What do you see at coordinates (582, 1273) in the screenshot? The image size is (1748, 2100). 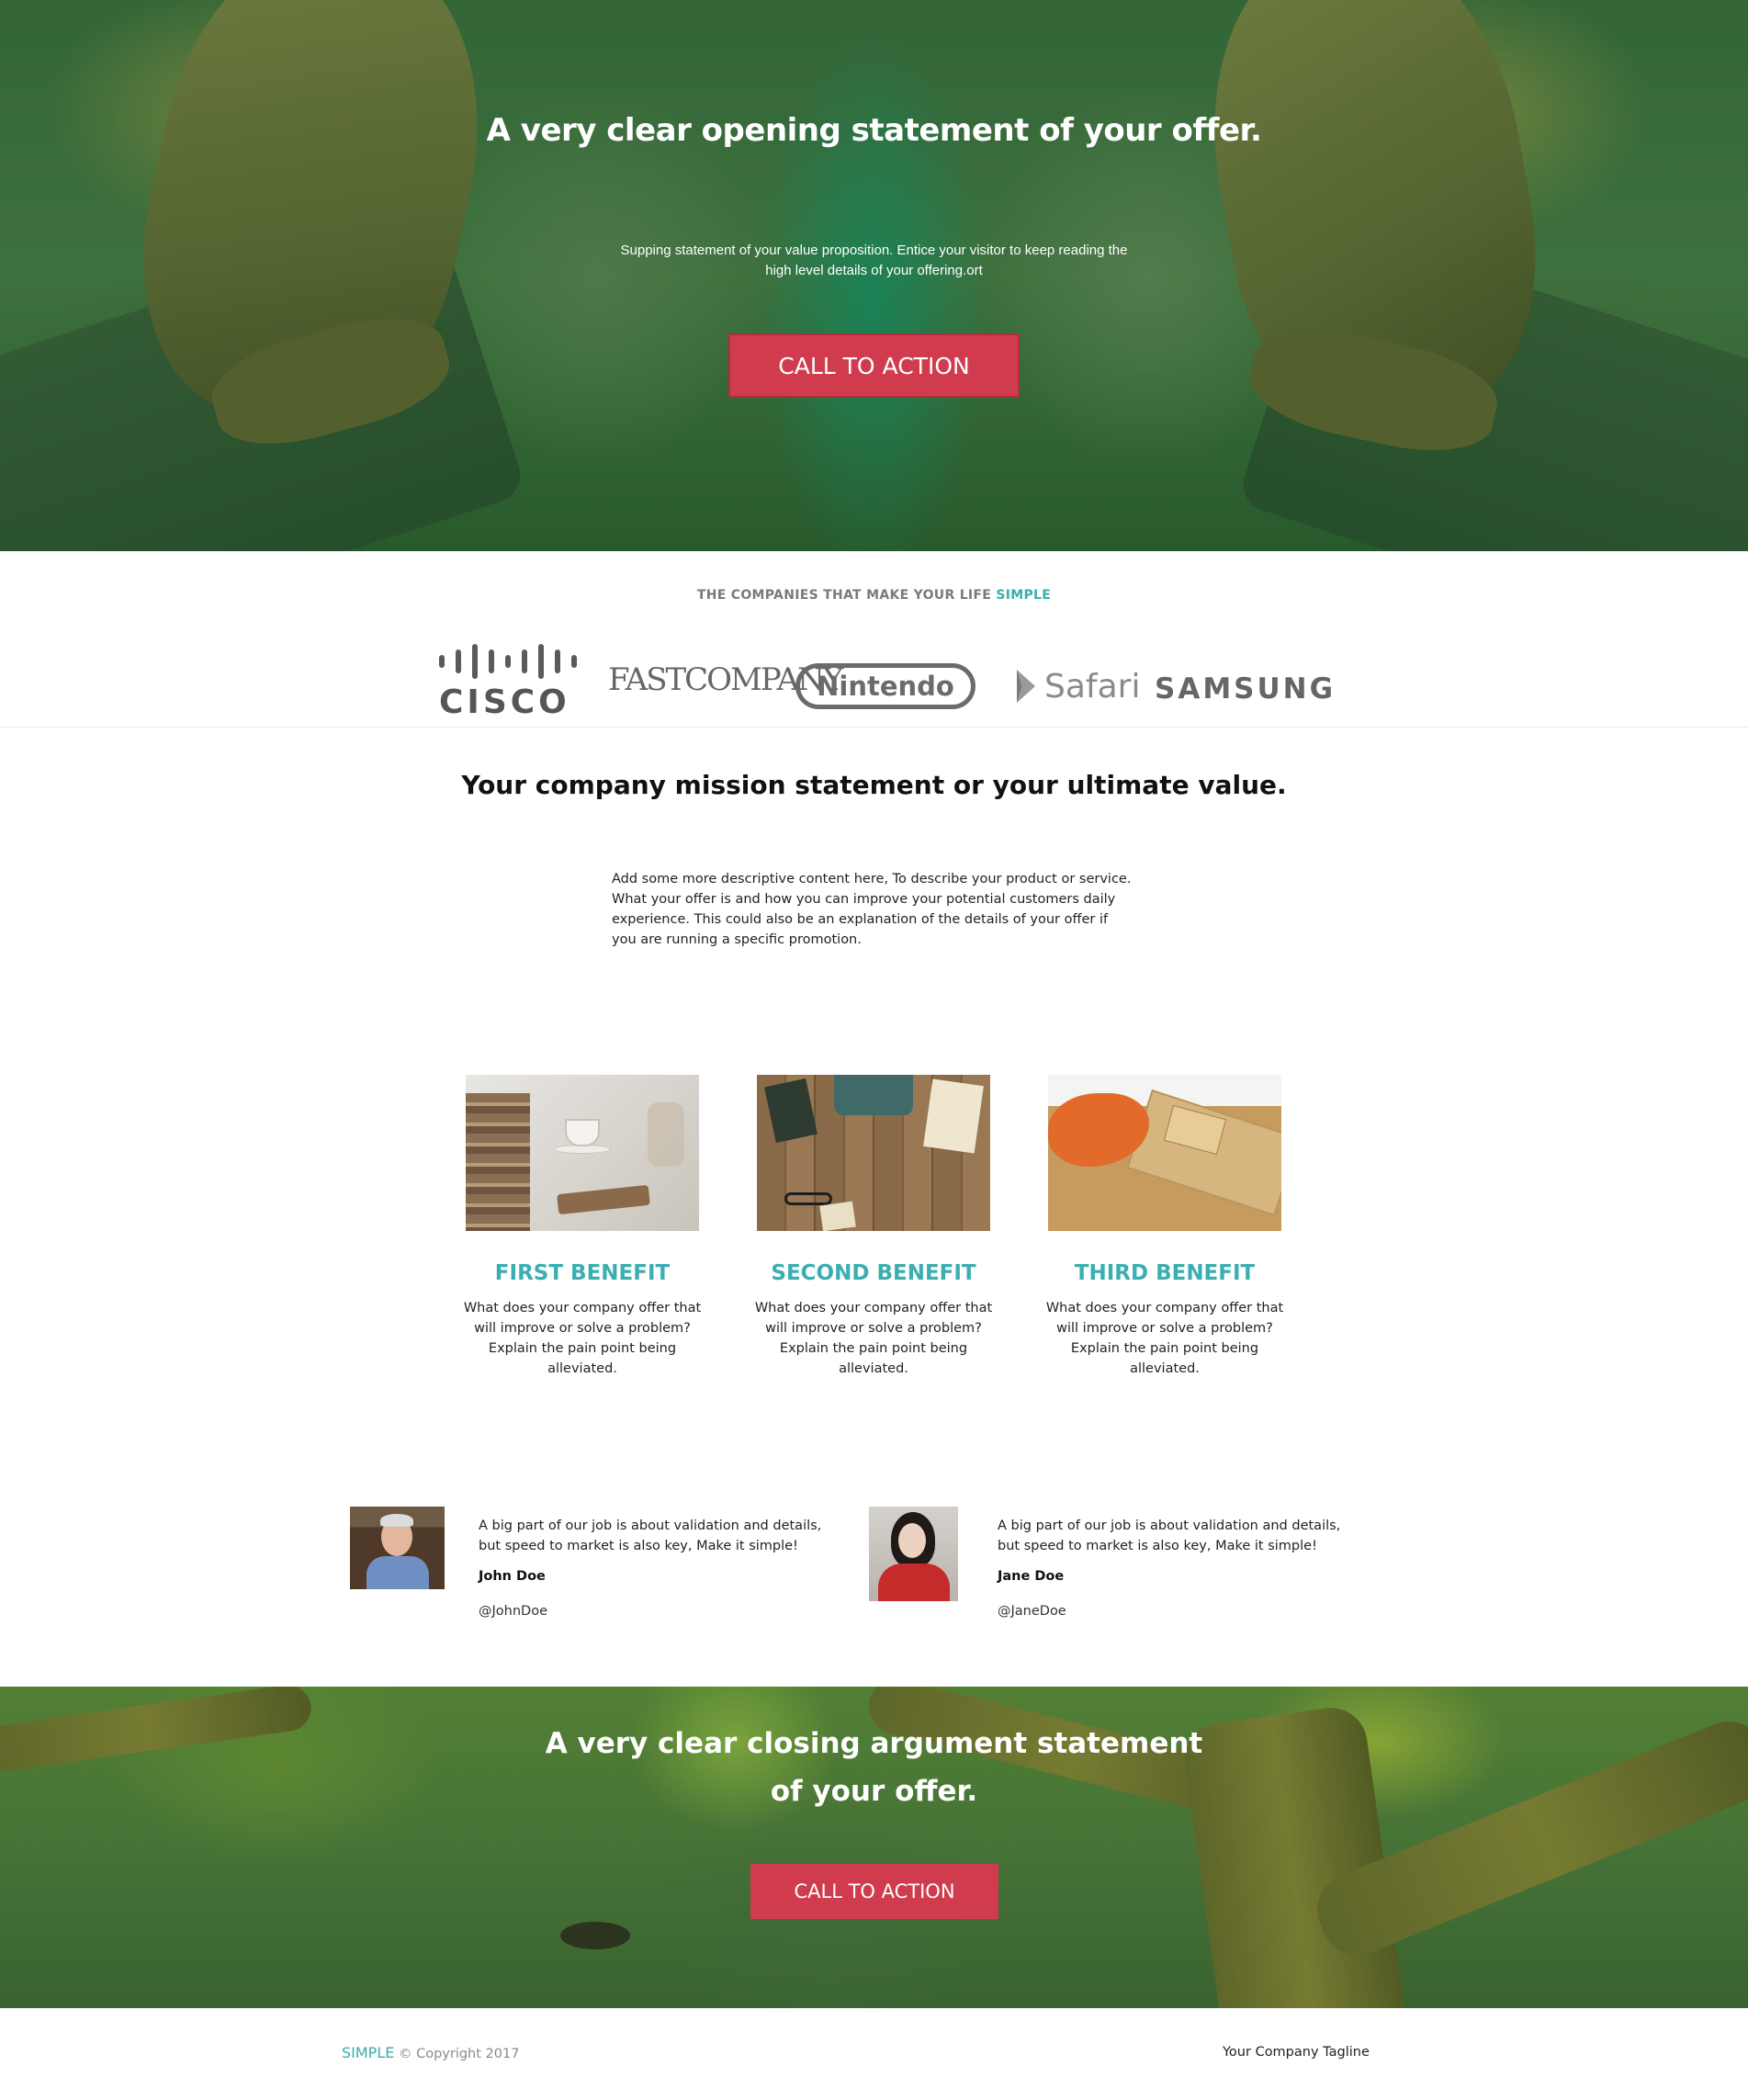 I see `benefit-title: FIRST BENEFIT` at bounding box center [582, 1273].